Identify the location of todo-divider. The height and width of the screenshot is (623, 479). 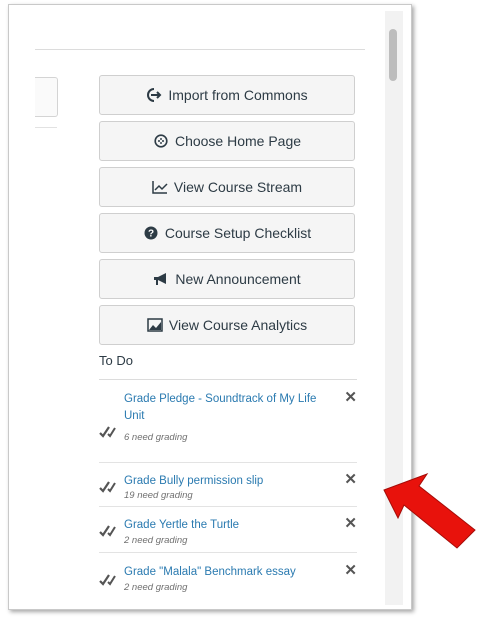
(228, 379).